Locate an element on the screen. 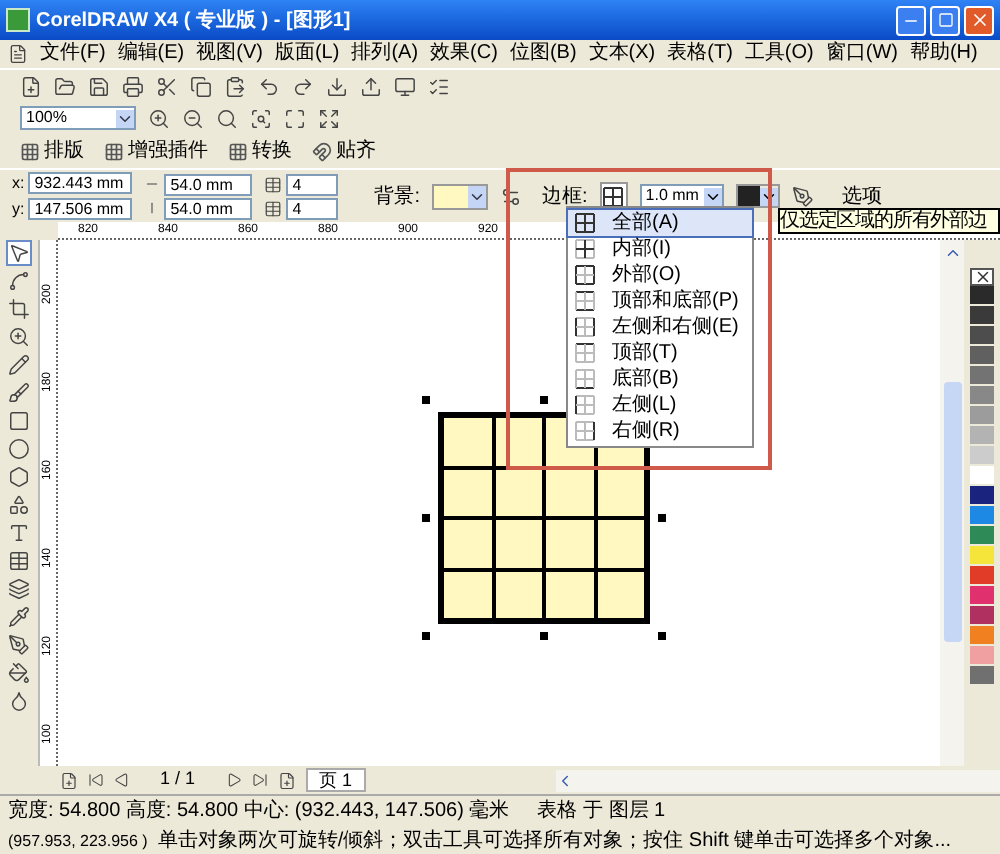  zoom-icon is located at coordinates (19, 337).